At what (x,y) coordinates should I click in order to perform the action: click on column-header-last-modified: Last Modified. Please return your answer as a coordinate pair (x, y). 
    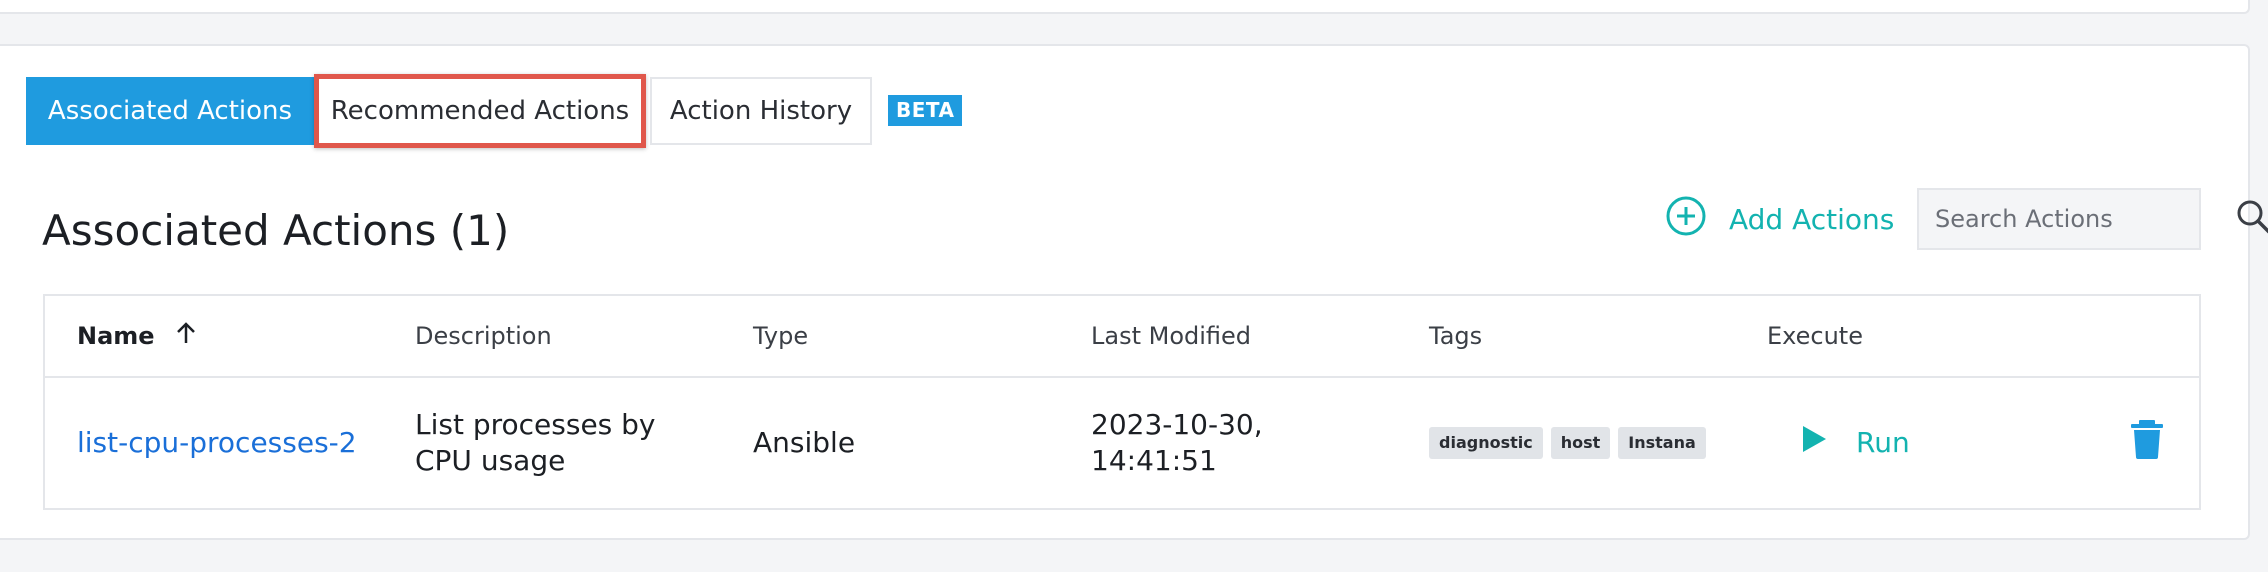
    Looking at the image, I should click on (1171, 336).